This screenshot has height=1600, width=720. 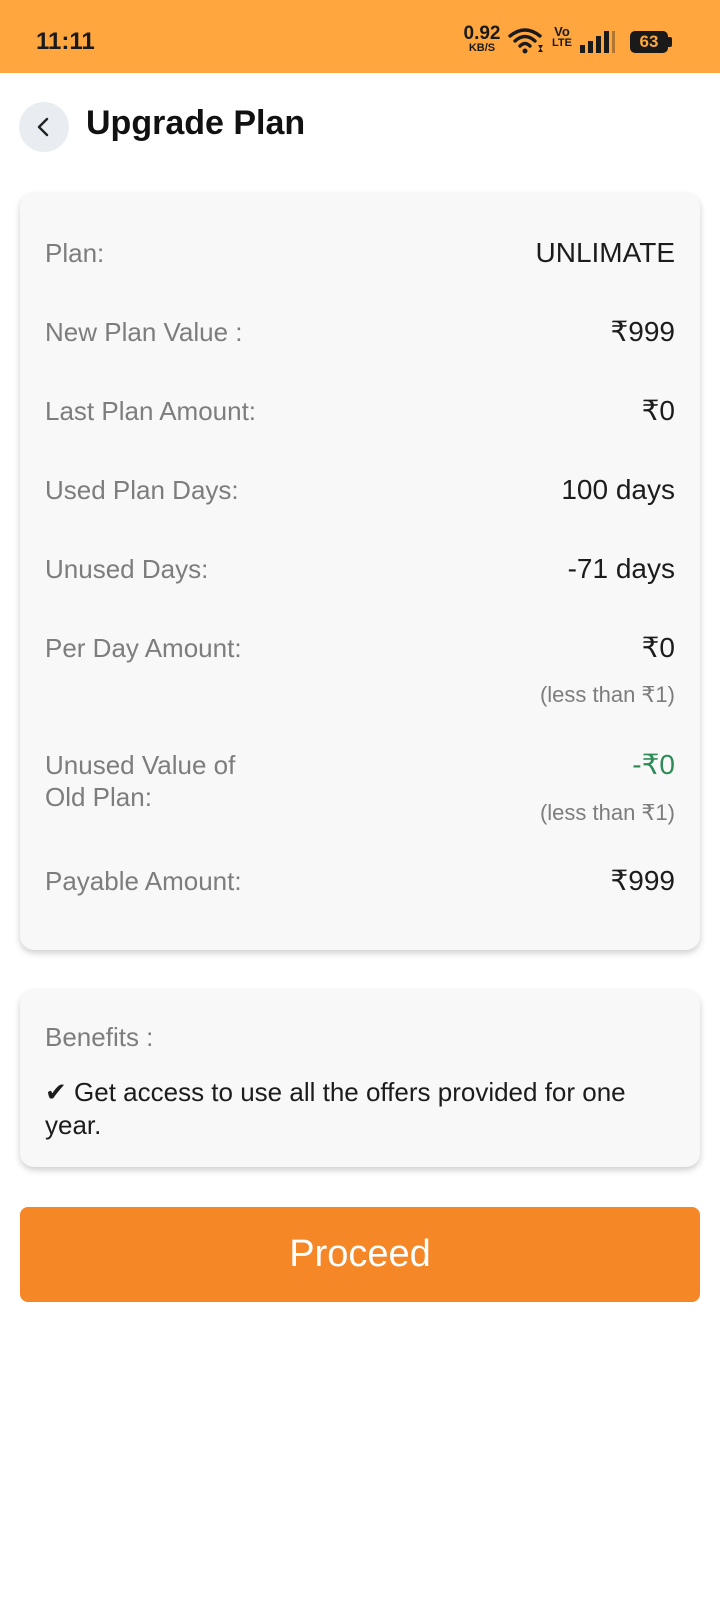 I want to click on back-button, so click(x=44, y=127).